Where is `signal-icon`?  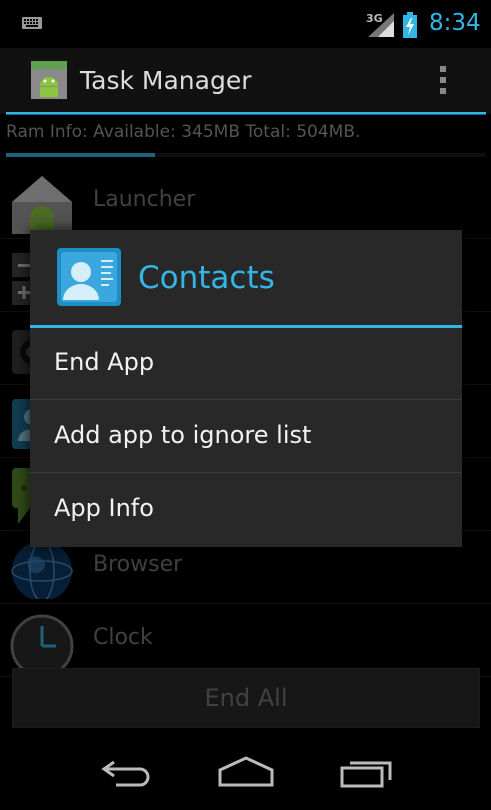
signal-icon is located at coordinates (381, 25).